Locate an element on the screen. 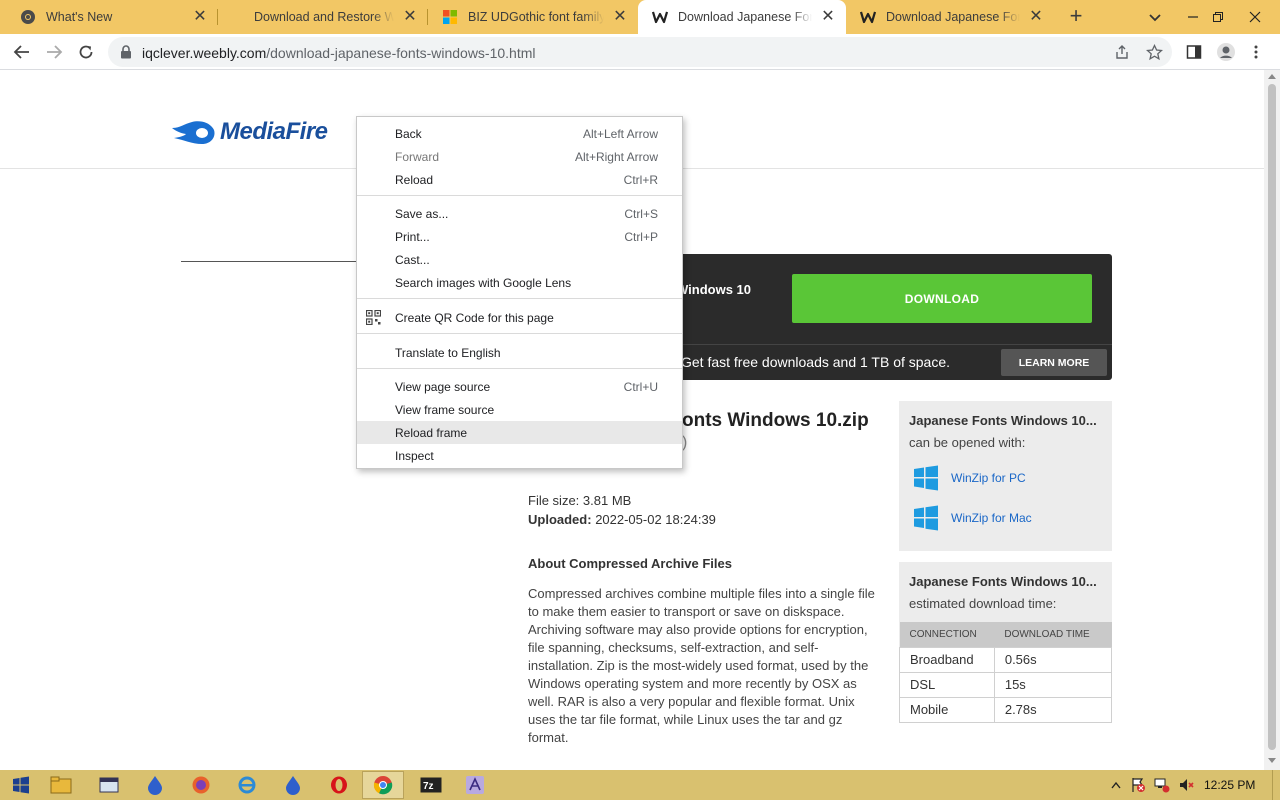  learn-more-button: LEARN MORE is located at coordinates (1054, 362).